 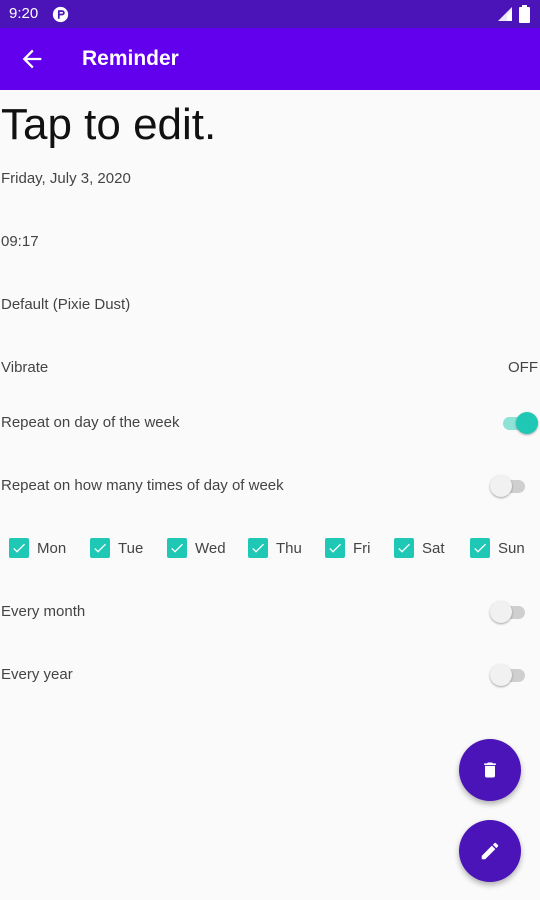 What do you see at coordinates (20, 241) in the screenshot?
I see `time-field: 09:17` at bounding box center [20, 241].